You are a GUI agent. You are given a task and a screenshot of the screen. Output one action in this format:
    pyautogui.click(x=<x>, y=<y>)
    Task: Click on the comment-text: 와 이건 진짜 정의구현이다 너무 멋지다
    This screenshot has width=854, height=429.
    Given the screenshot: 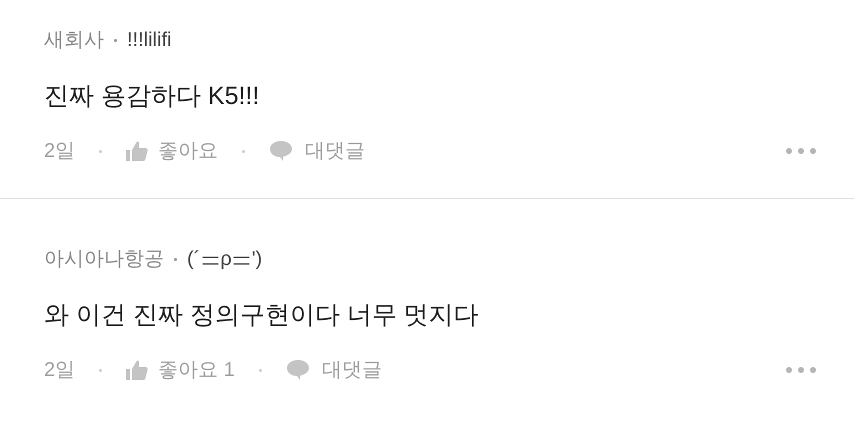 What is the action you would take?
    pyautogui.click(x=261, y=315)
    